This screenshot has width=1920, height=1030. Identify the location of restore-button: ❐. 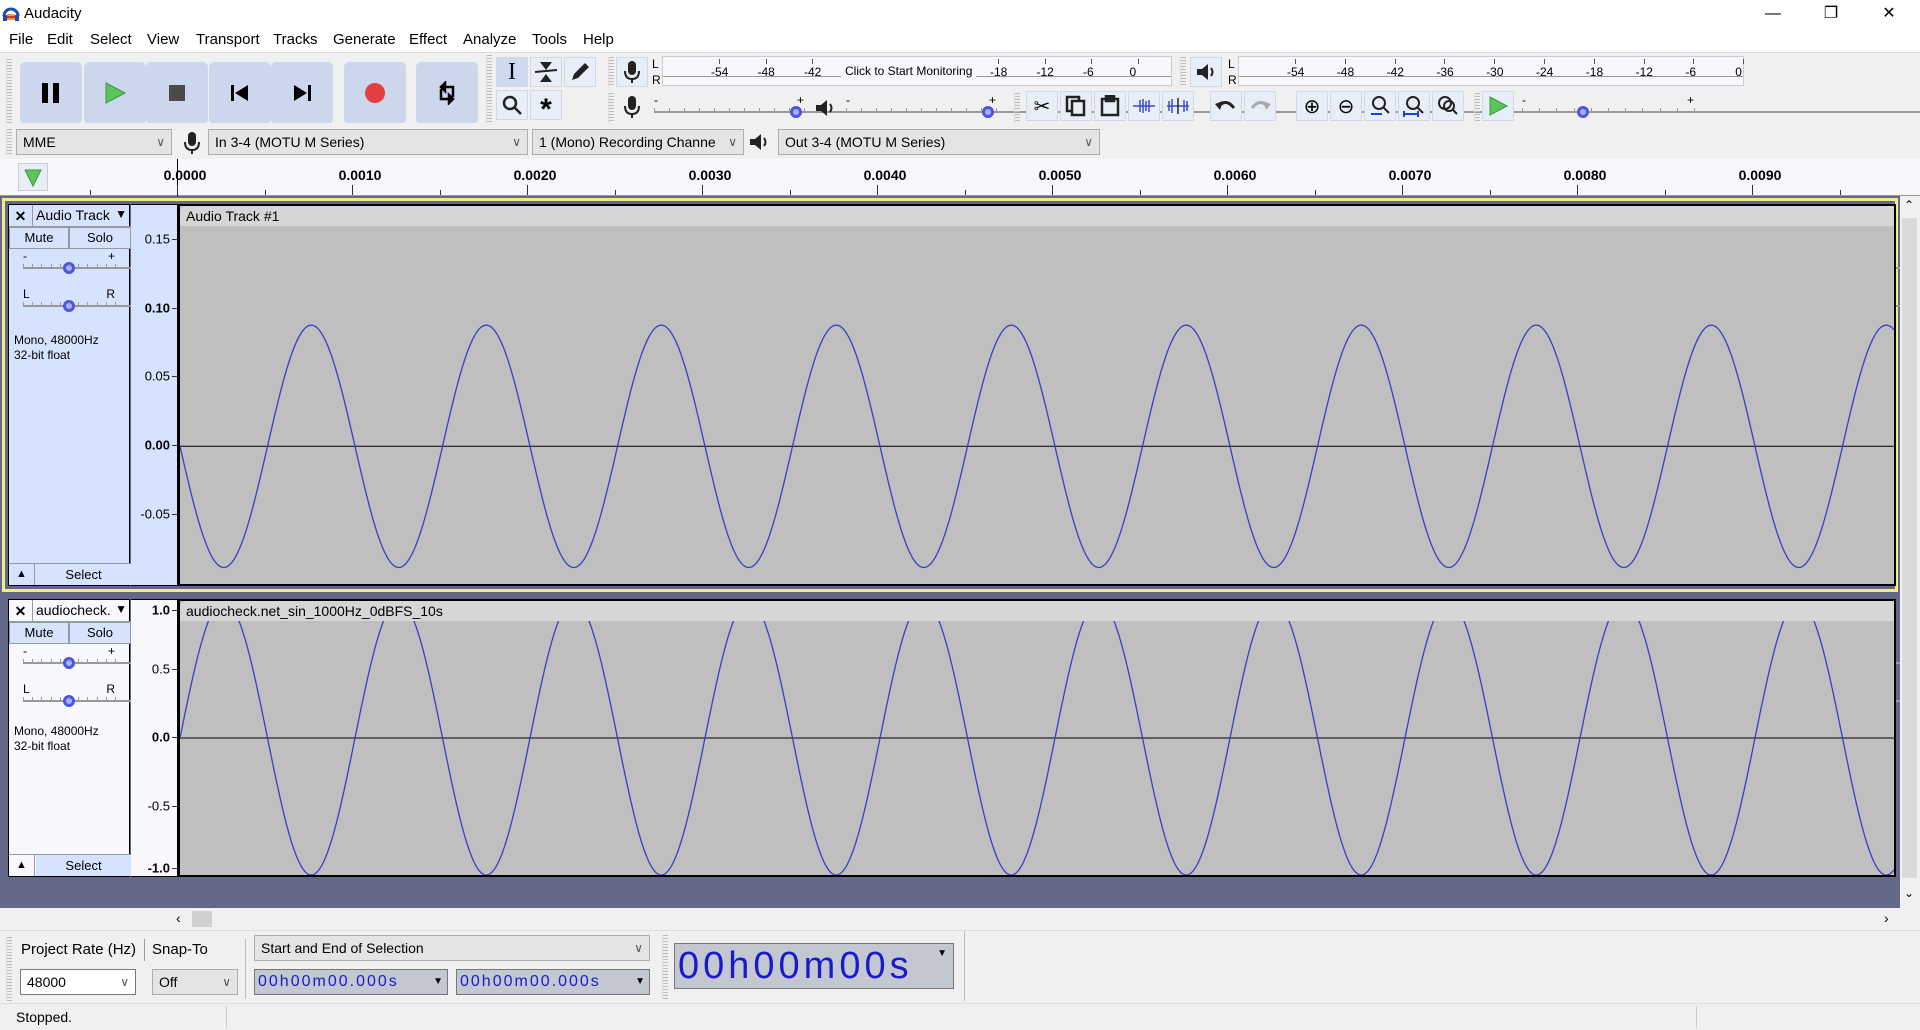
(1831, 14).